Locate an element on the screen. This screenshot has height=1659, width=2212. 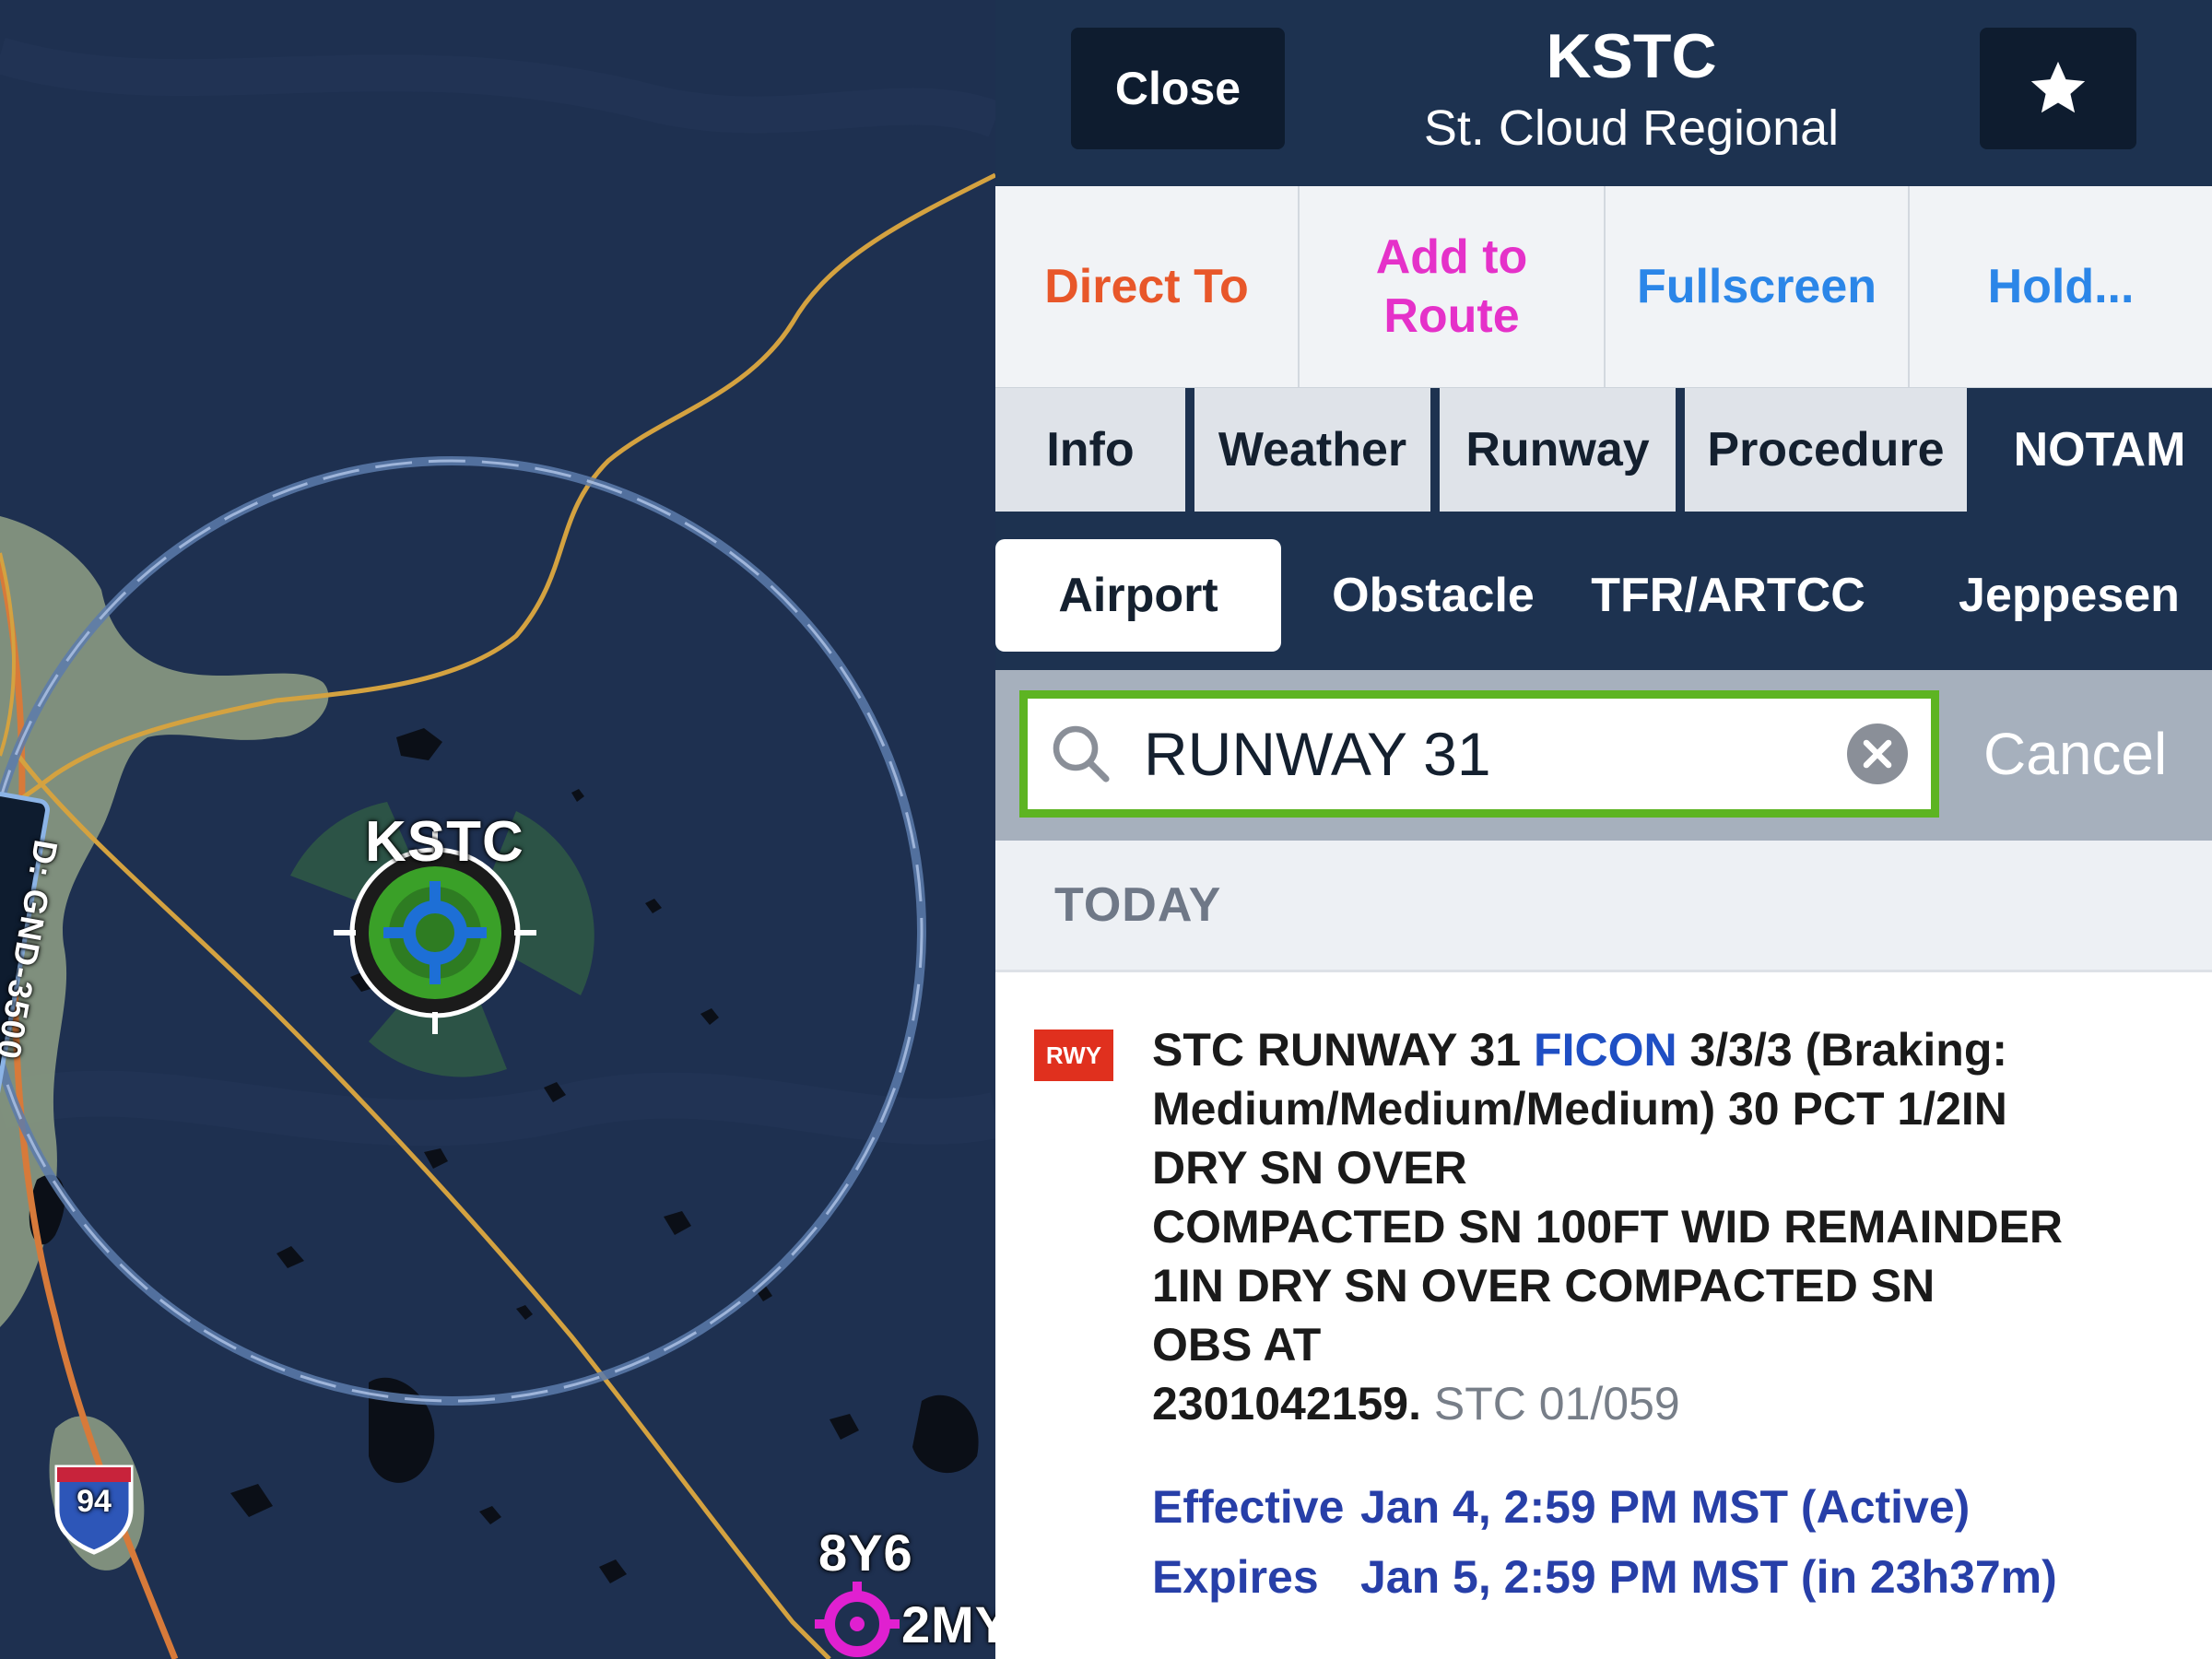
highway-shield-label: 94 is located at coordinates (94, 1501).